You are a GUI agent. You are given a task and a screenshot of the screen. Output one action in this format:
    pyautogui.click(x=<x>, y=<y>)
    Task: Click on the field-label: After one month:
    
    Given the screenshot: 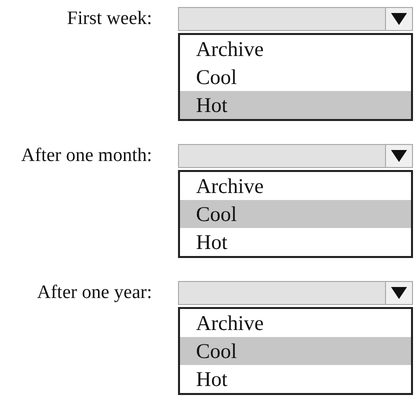 What is the action you would take?
    pyautogui.click(x=86, y=155)
    